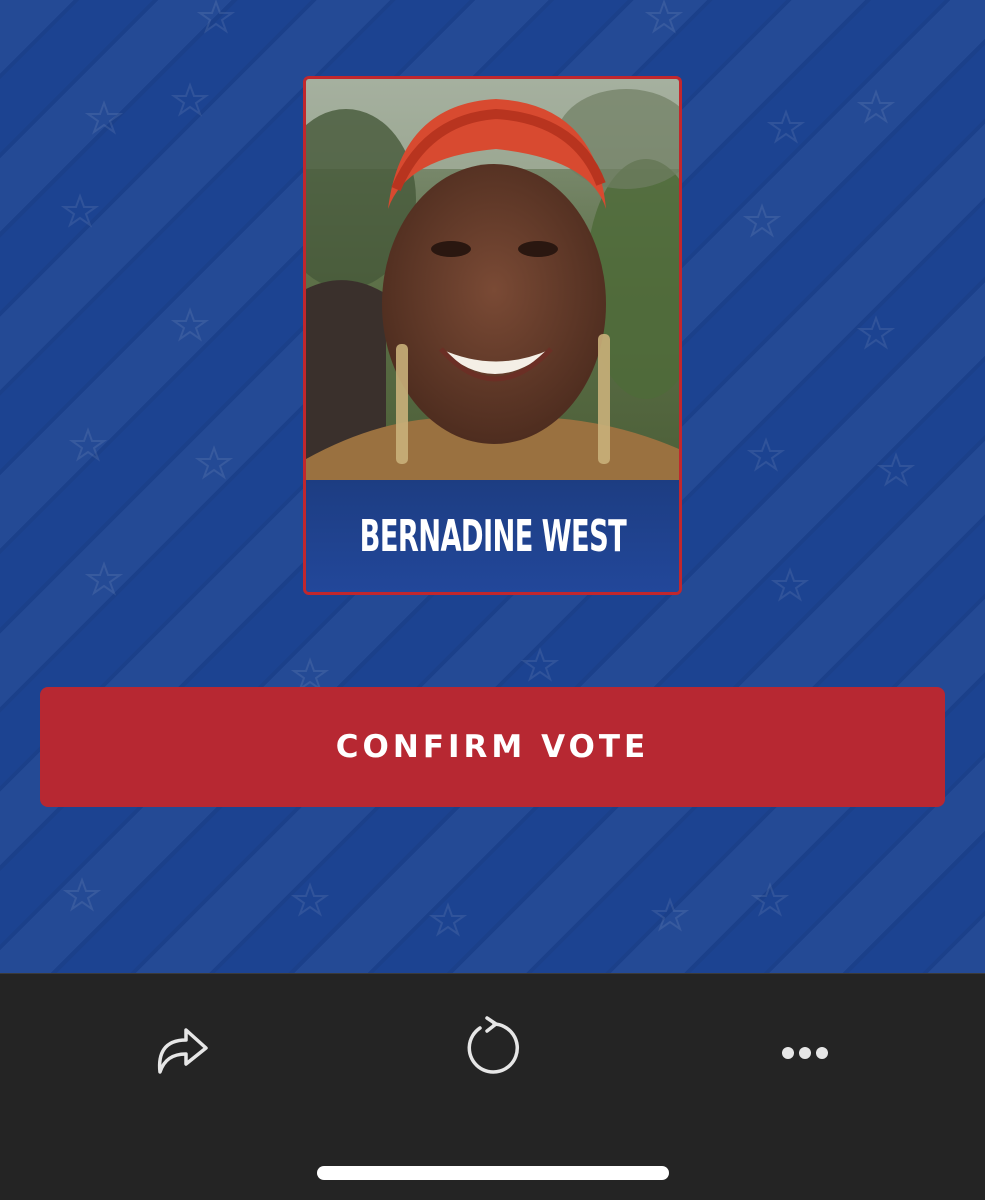 The width and height of the screenshot is (985, 1200). I want to click on candidate-name-band: BERNADINE WEST, so click(492, 536).